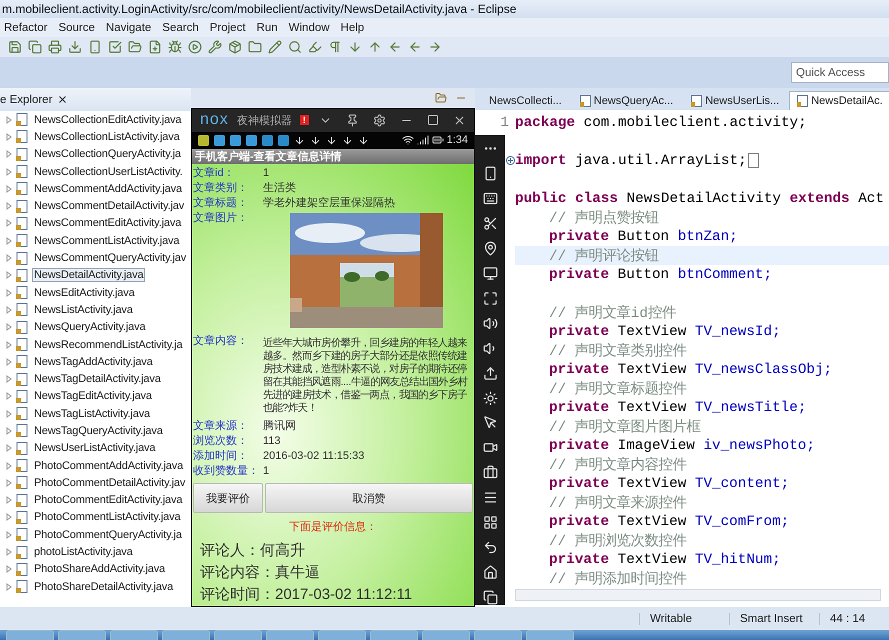  Describe the element at coordinates (252, 551) in the screenshot. I see `comment-text: 评论人：何高升` at that location.